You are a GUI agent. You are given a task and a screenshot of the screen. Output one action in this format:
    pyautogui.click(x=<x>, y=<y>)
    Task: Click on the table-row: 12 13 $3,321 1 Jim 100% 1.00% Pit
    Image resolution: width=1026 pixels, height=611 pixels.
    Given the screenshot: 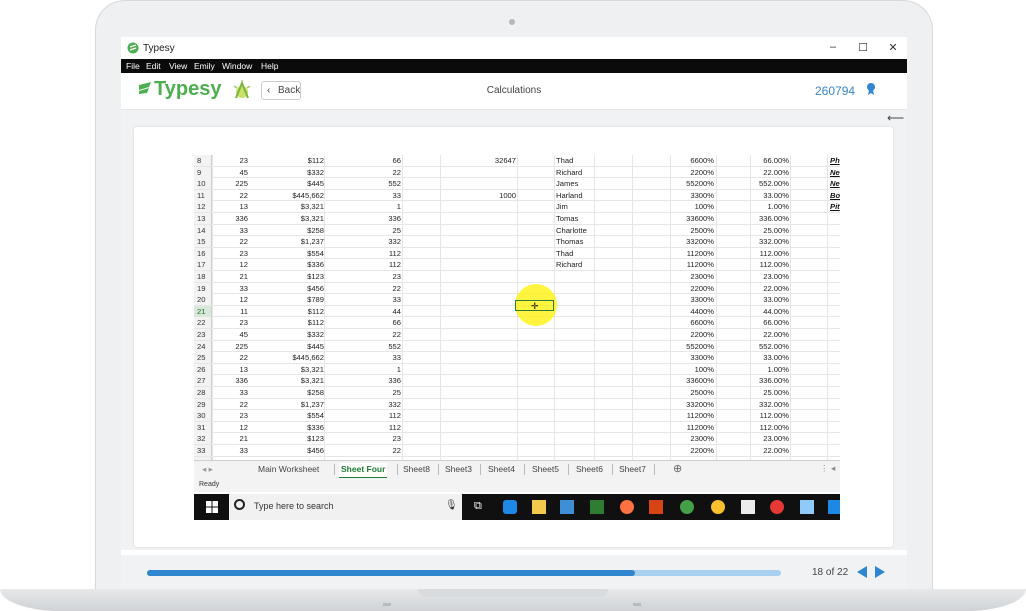 What is the action you would take?
    pyautogui.click(x=517, y=207)
    